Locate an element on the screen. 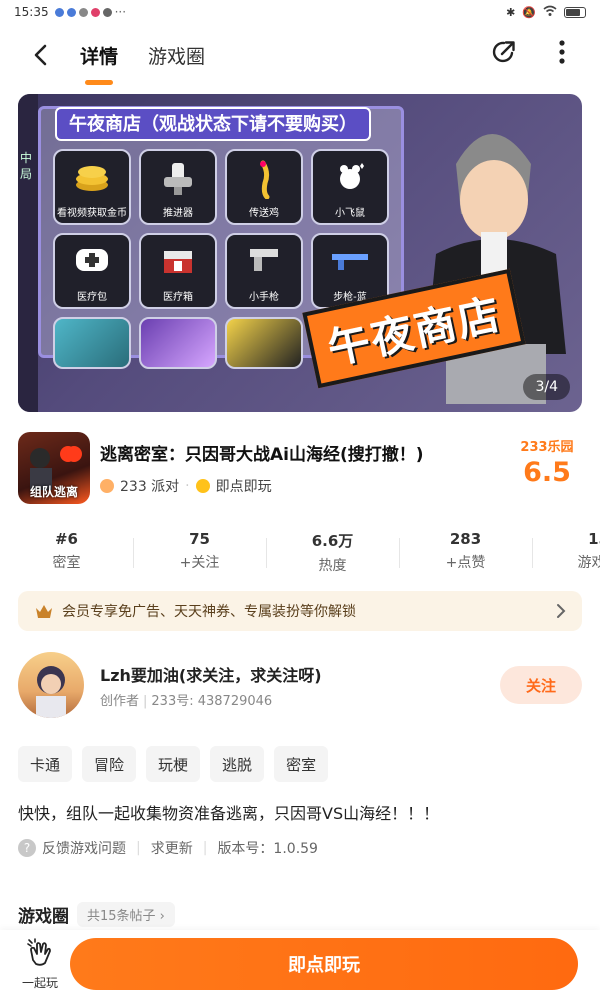 The image size is (600, 1000). shop-item-medbox: 医疗箱 is located at coordinates (178, 271).